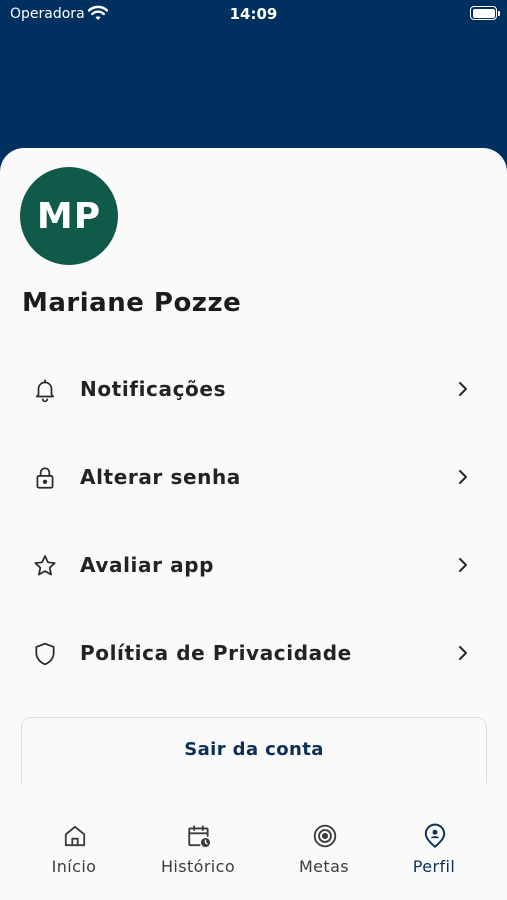 This screenshot has width=507, height=900. I want to click on home-icon, so click(75, 836).